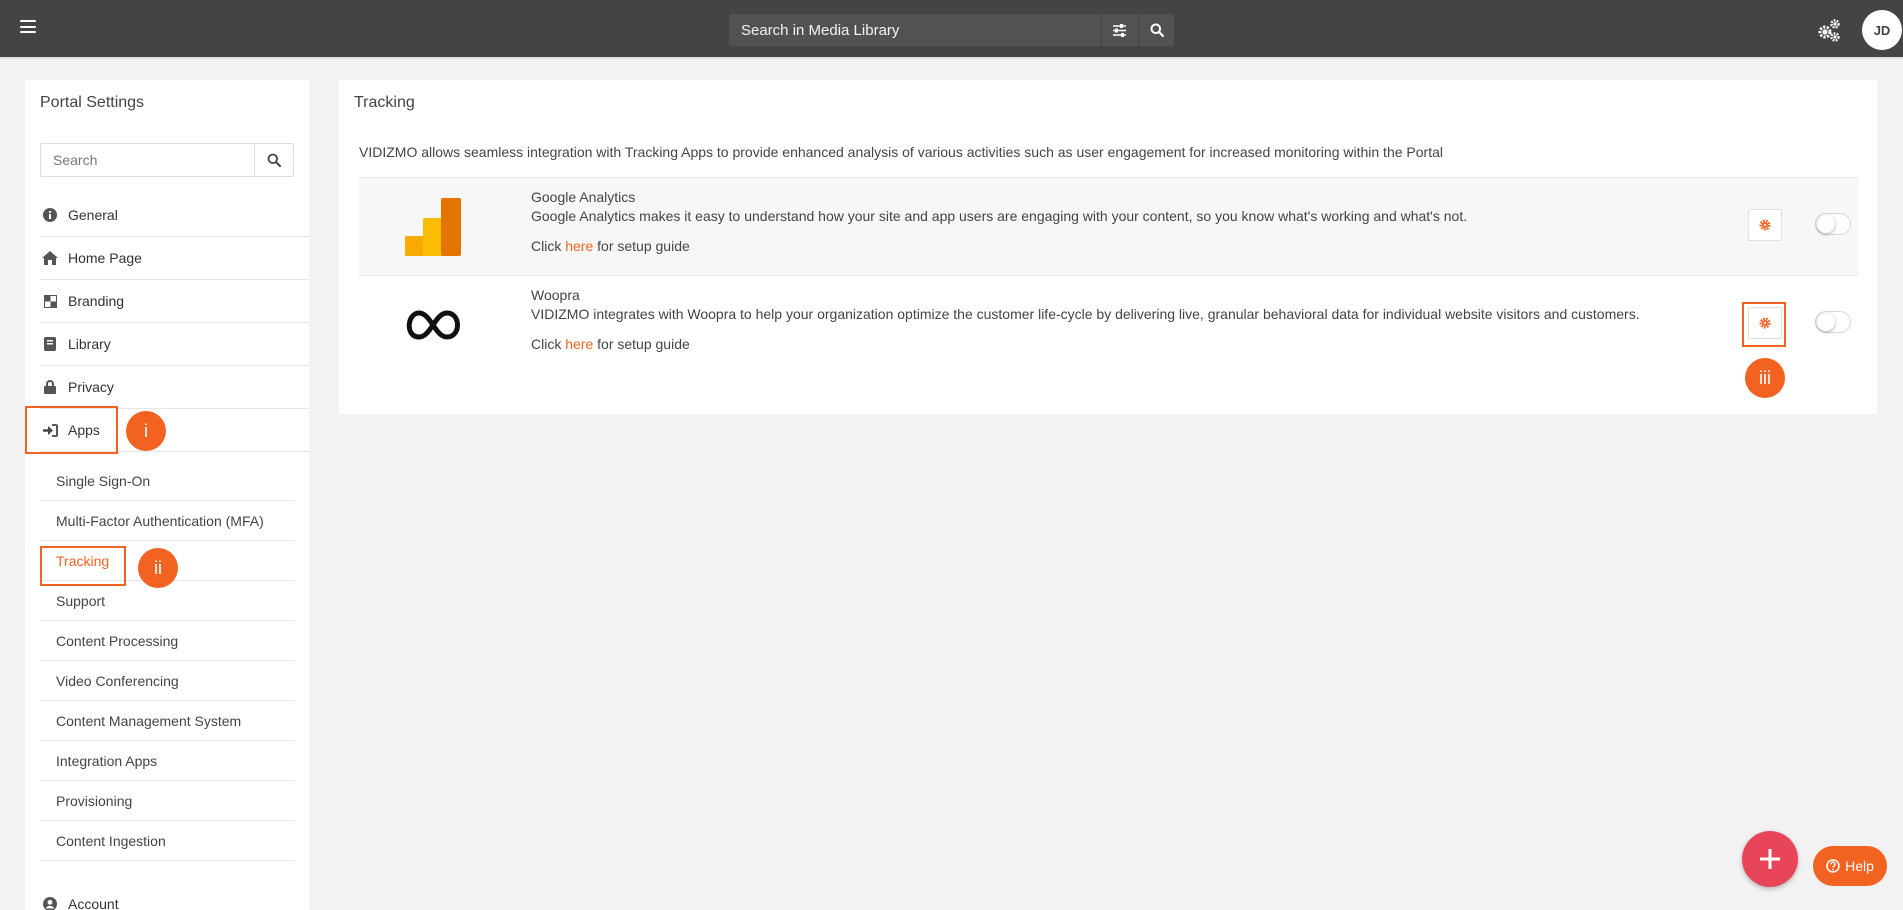 This screenshot has width=1903, height=910. What do you see at coordinates (94, 800) in the screenshot?
I see `sidebar-subitem-label: Provisioning` at bounding box center [94, 800].